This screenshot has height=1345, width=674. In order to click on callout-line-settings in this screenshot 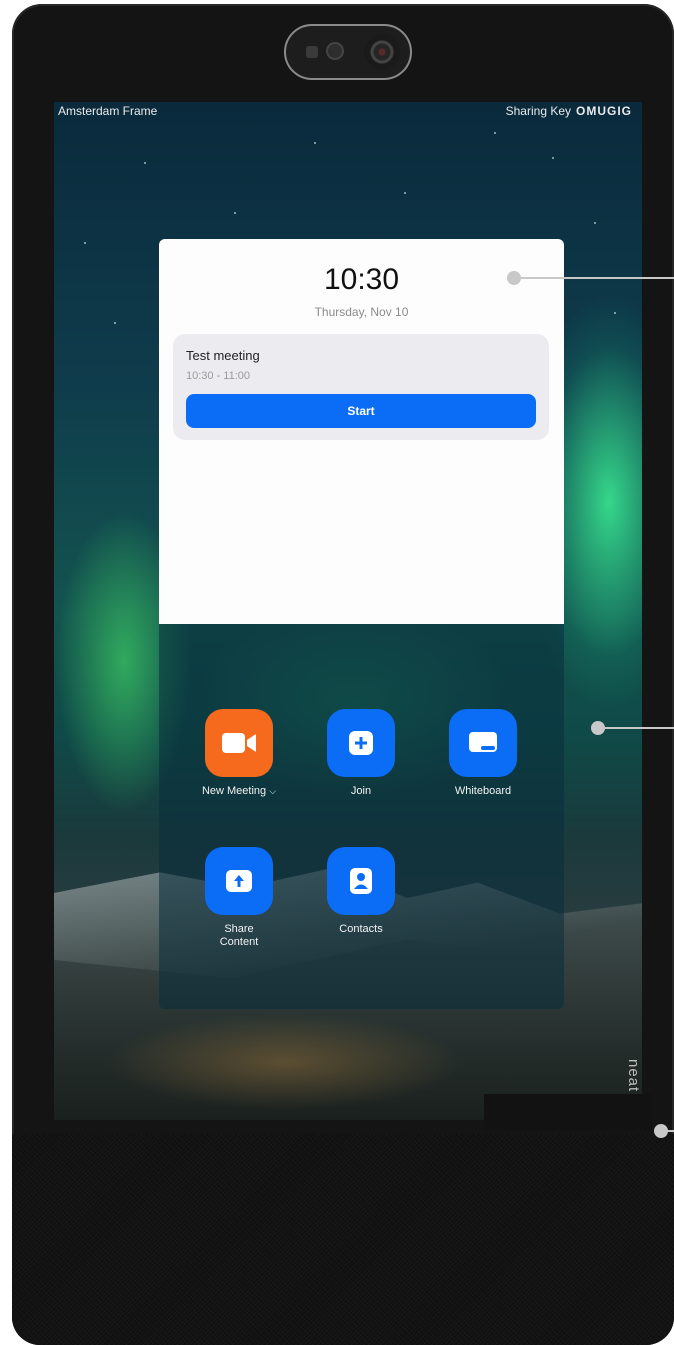, I will do `click(667, 1131)`.